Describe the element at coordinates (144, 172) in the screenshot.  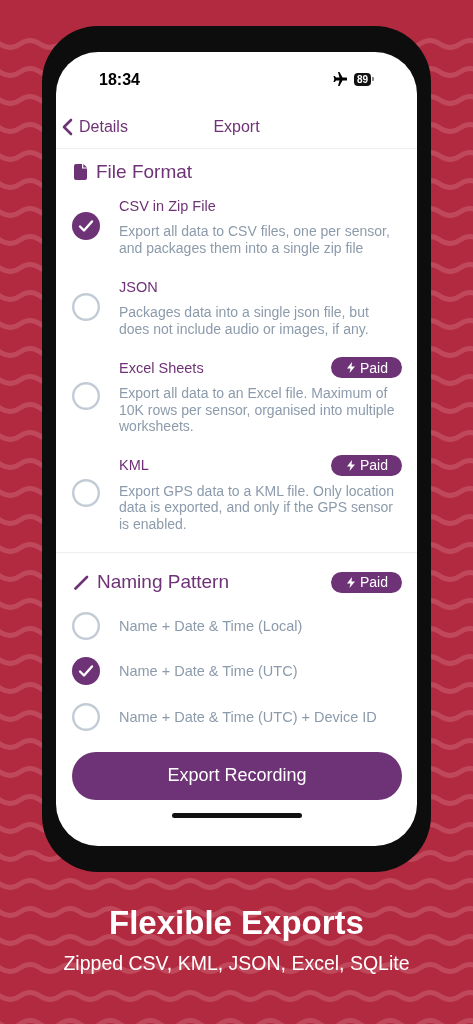
I see `section-title: File Format` at that location.